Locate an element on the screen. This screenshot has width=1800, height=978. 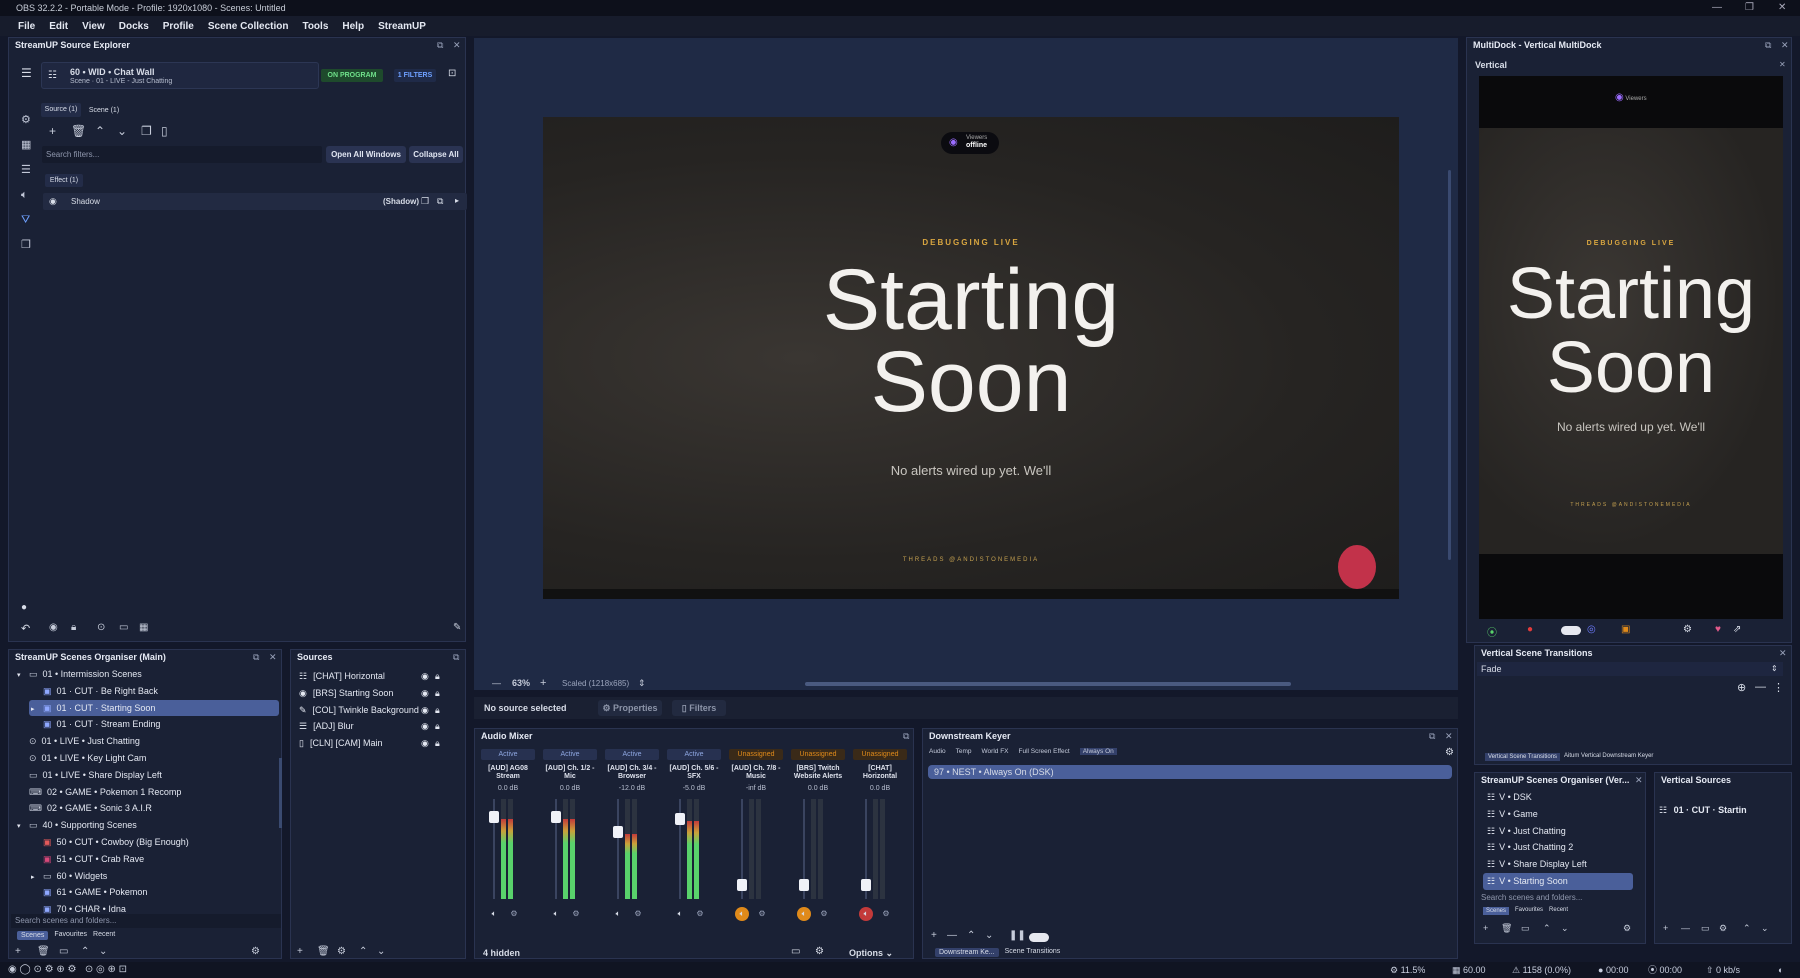
scene-item: ▾ ▭ 01 • Intermission Scenes is located at coordinates (145, 674).